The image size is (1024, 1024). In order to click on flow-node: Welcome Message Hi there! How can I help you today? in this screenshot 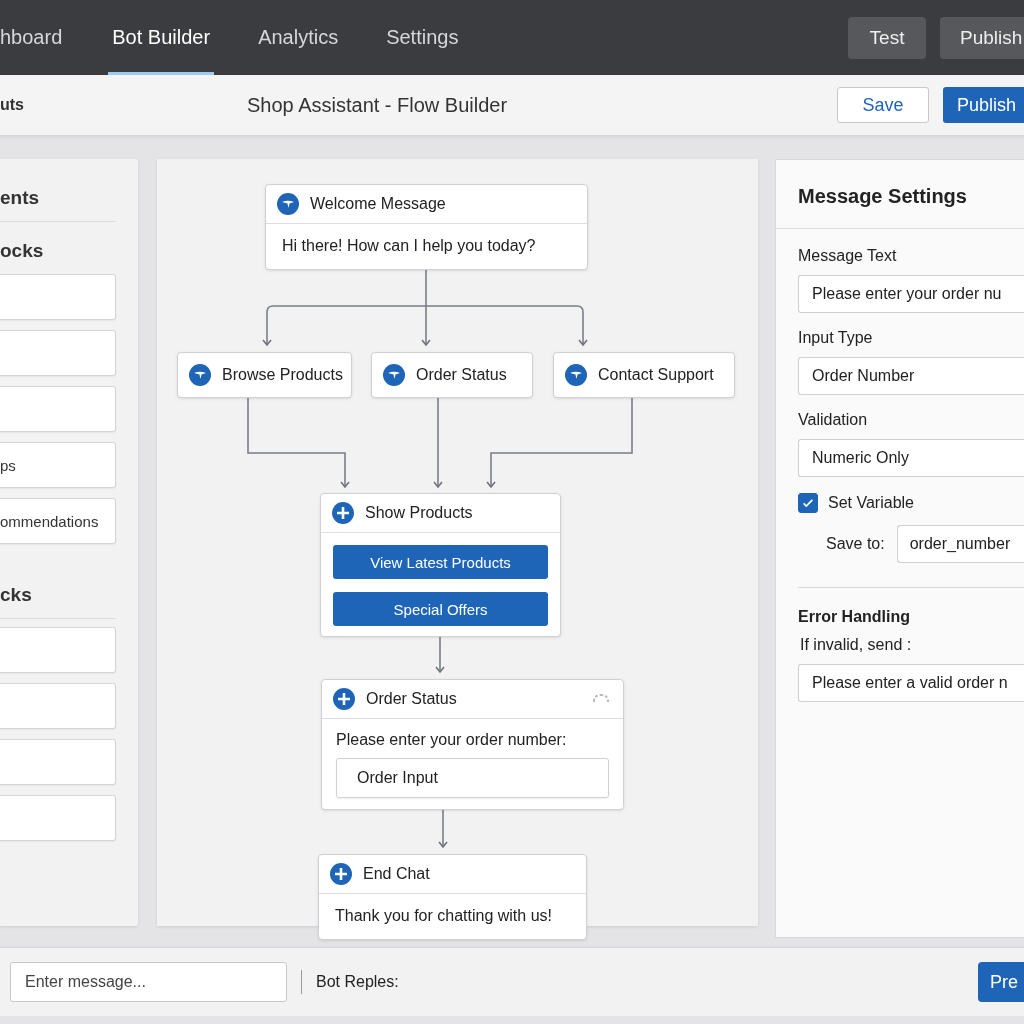, I will do `click(426, 227)`.